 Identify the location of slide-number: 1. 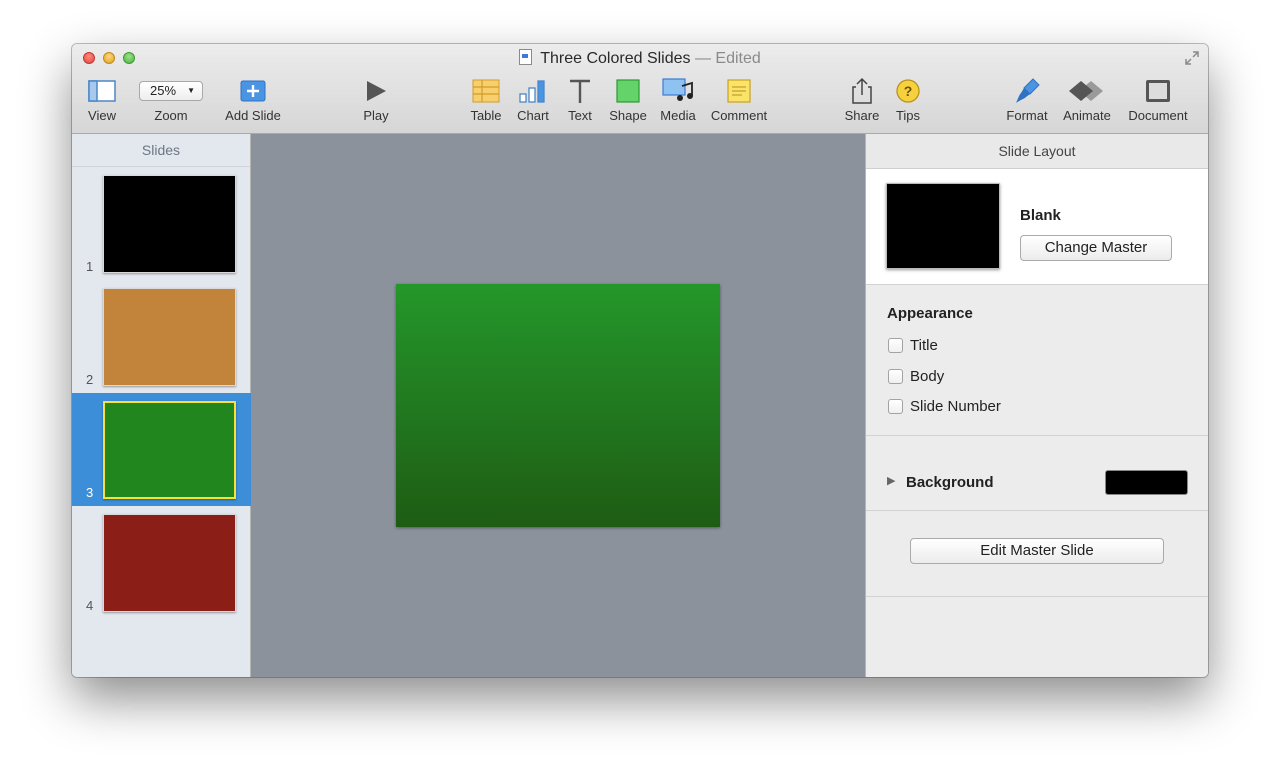
(90, 266).